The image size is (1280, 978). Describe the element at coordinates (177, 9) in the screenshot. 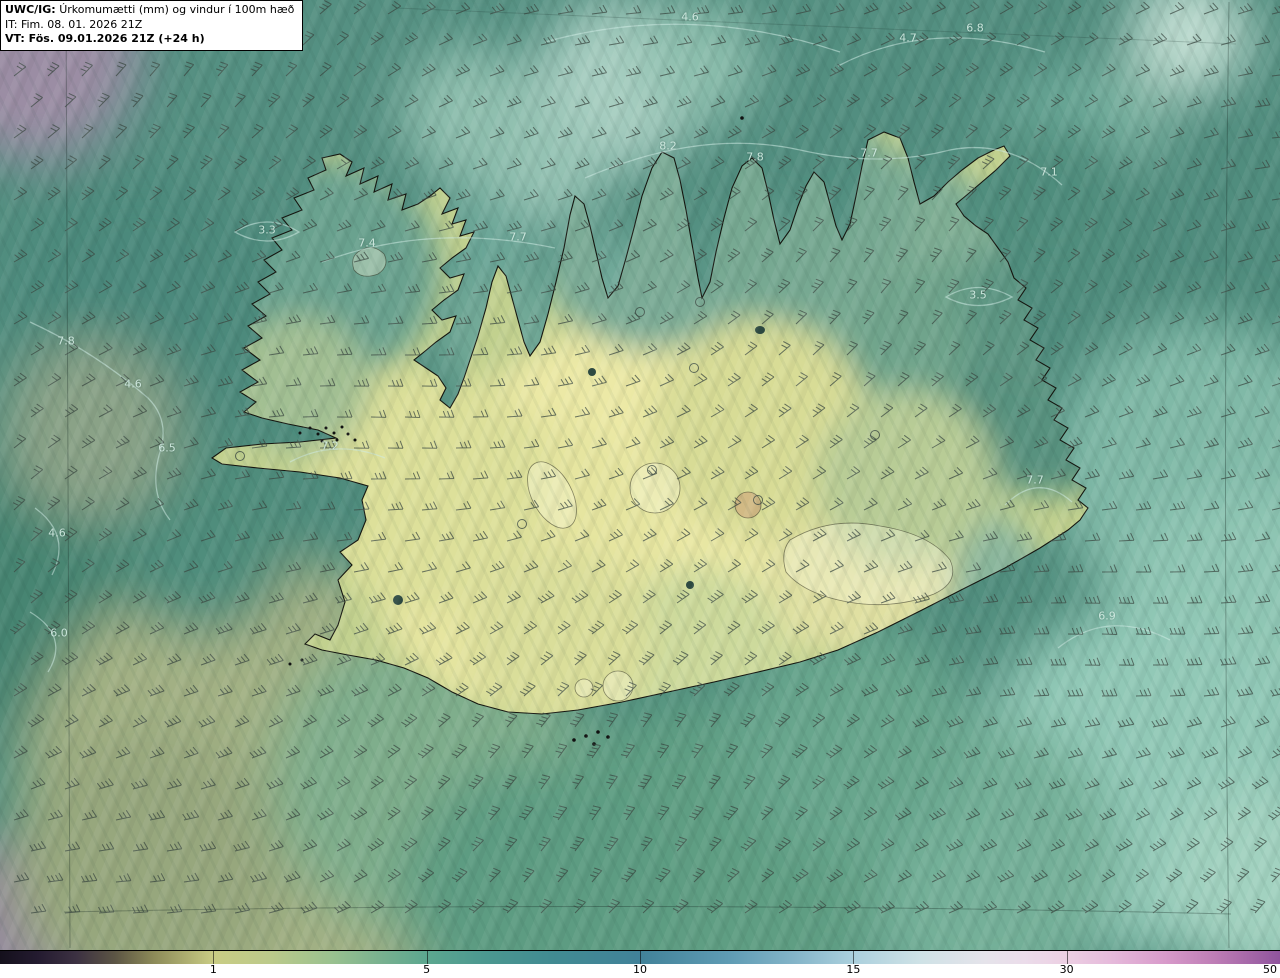

I see `product-title: Úrkomumætti (mm) og vindur í 100m hæð` at that location.